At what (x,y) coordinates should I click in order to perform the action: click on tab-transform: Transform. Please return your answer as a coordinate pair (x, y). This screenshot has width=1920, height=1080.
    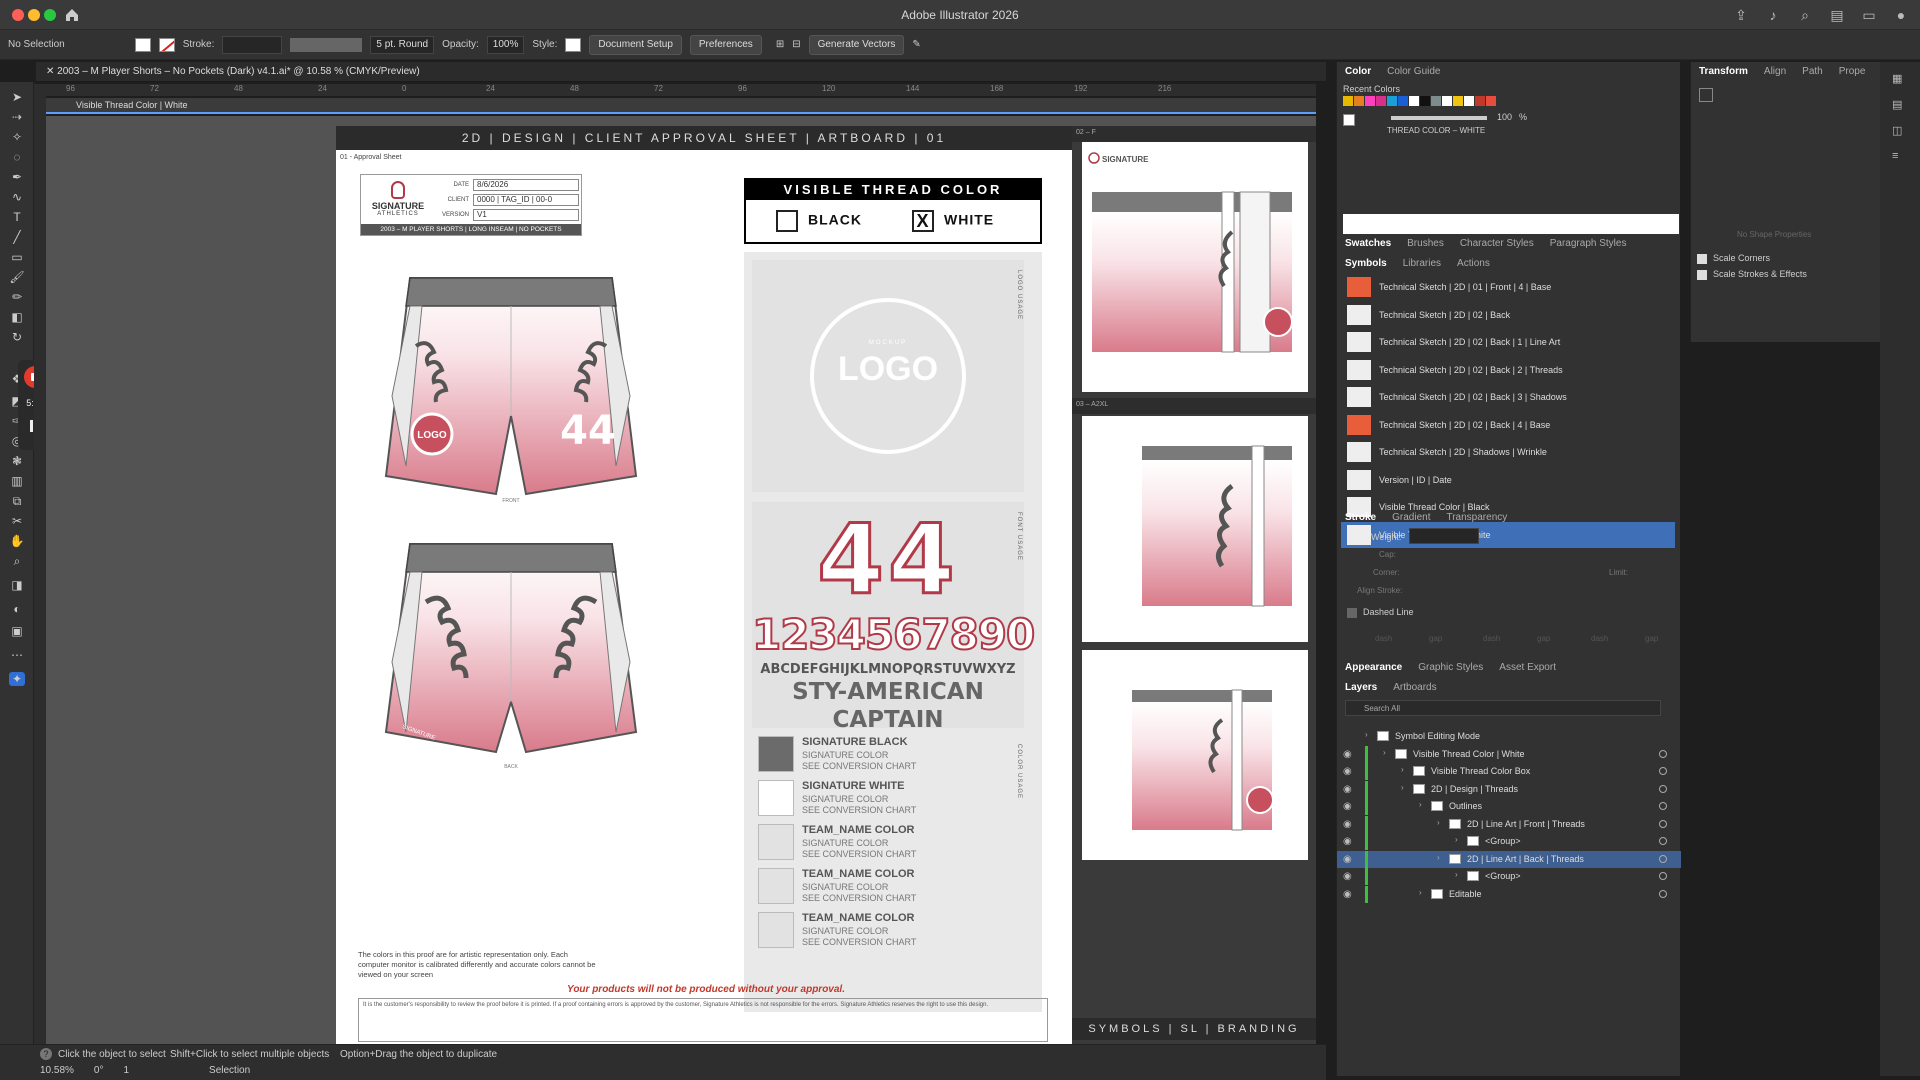
    Looking at the image, I should click on (1723, 72).